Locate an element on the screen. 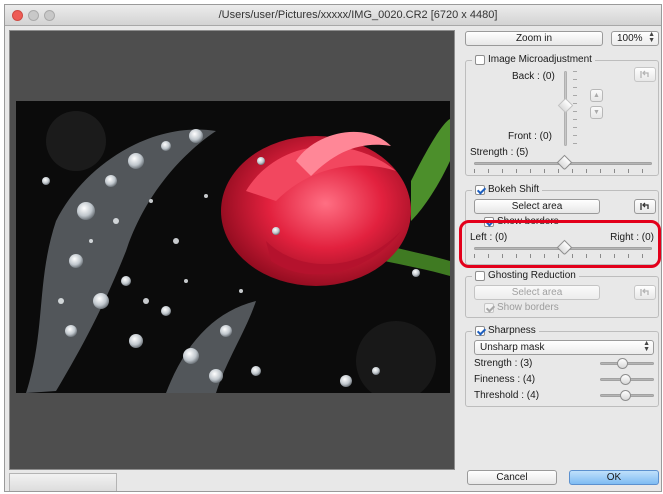 The width and height of the screenshot is (663, 494). minimize-window-icon is located at coordinates (33, 15).